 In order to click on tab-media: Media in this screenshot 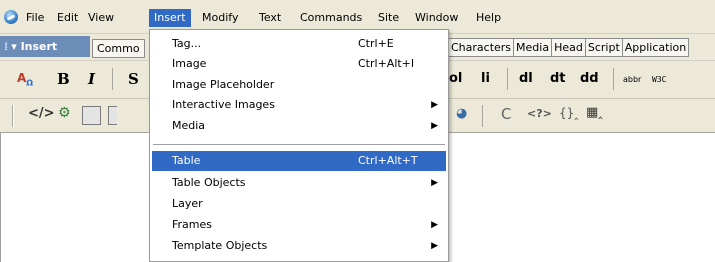, I will do `click(533, 47)`.